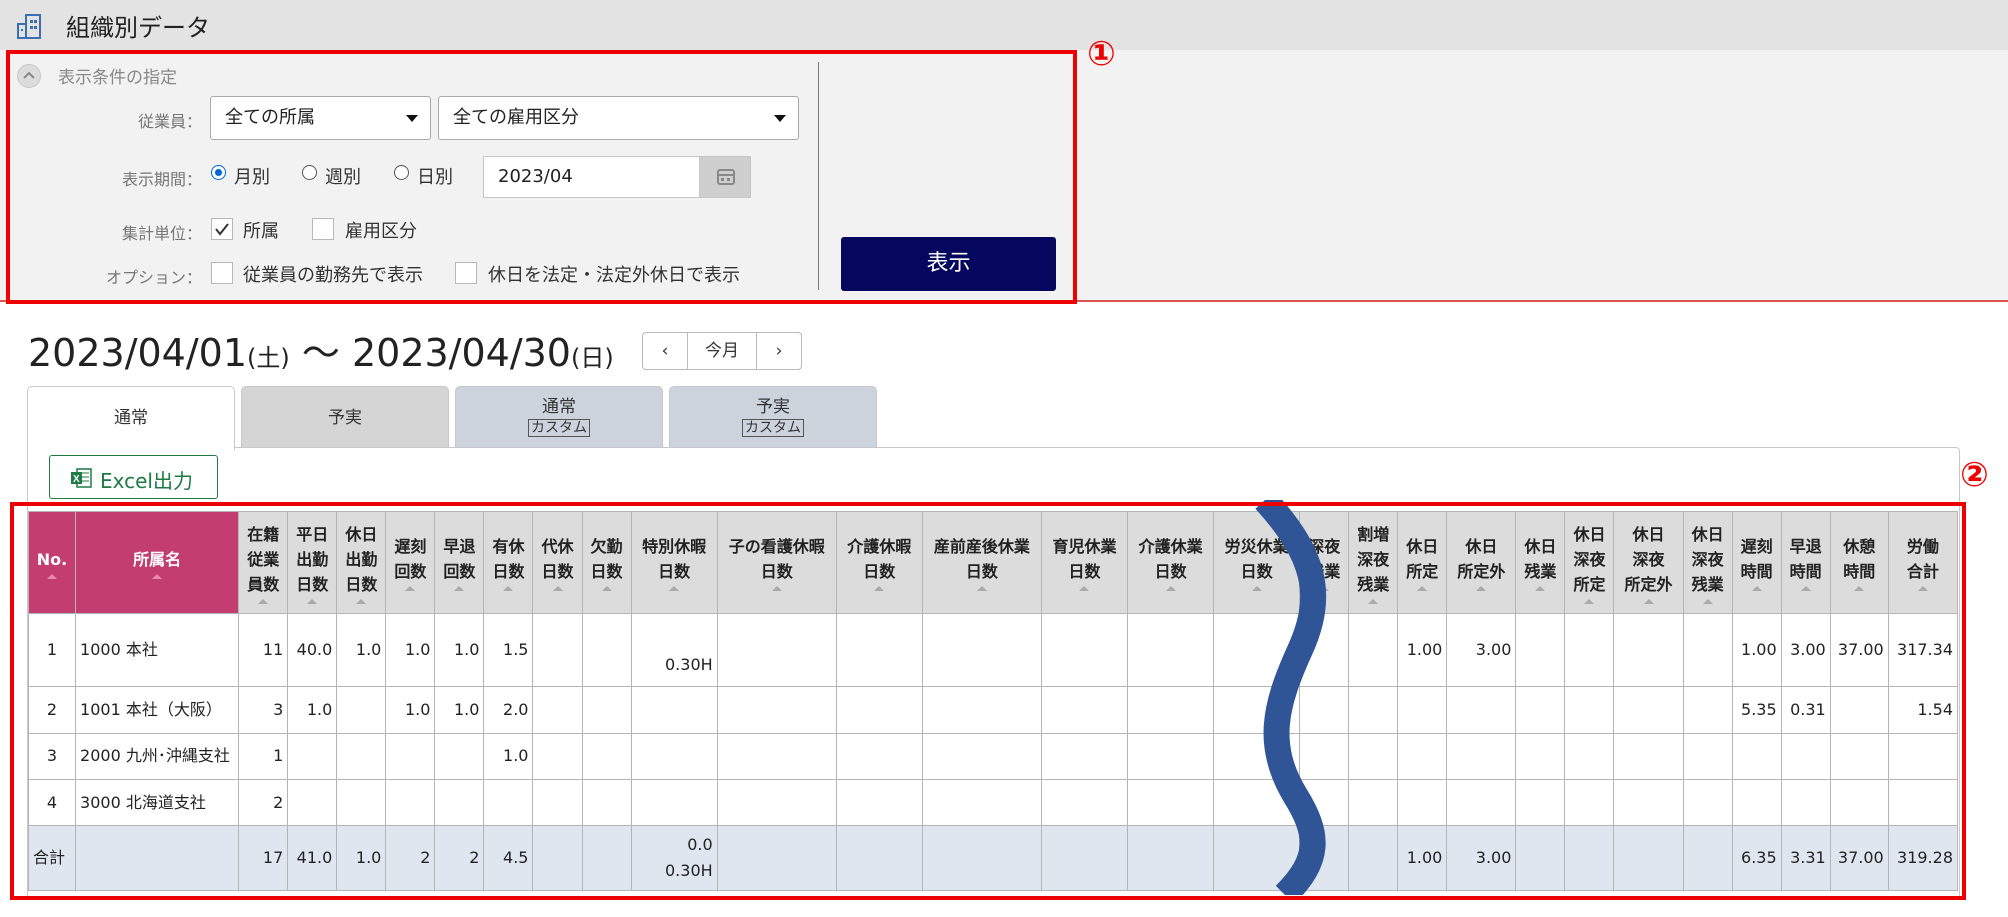  Describe the element at coordinates (1974, 475) in the screenshot. I see `callout-2: ②` at that location.